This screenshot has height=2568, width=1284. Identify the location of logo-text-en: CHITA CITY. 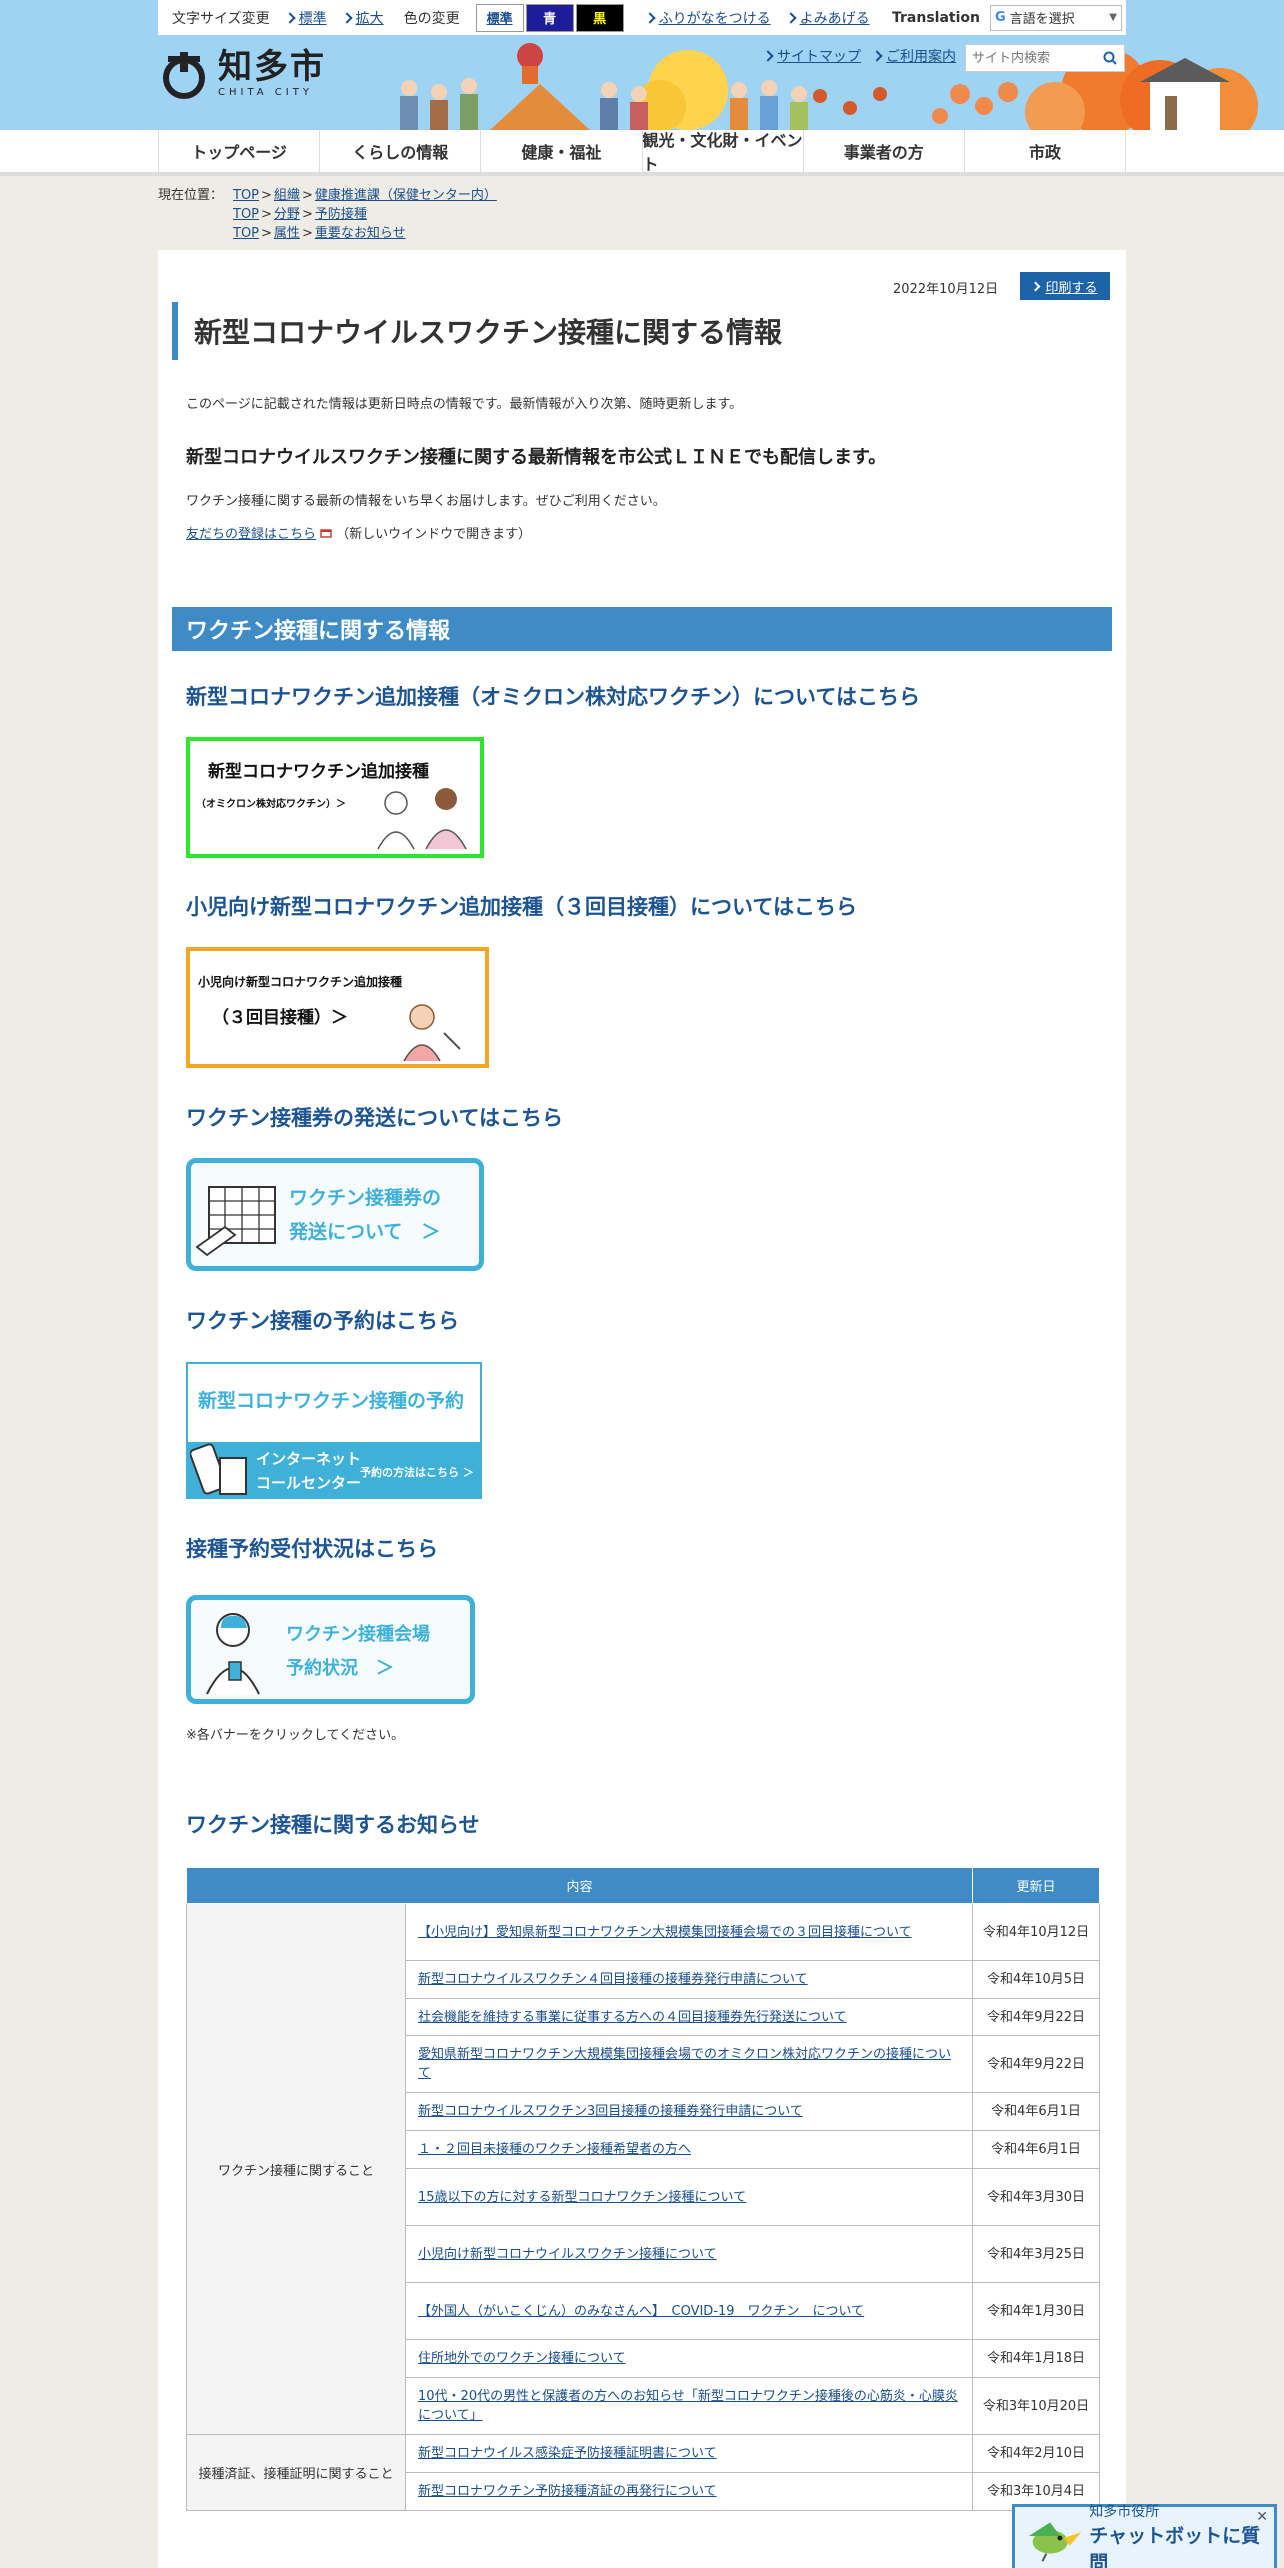
(265, 92).